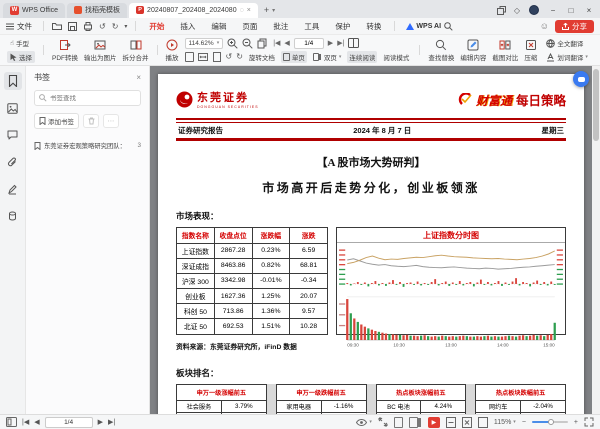 Image resolution: width=600 pixels, height=429 pixels. I want to click on zoom-plus-button: +, so click(576, 422).